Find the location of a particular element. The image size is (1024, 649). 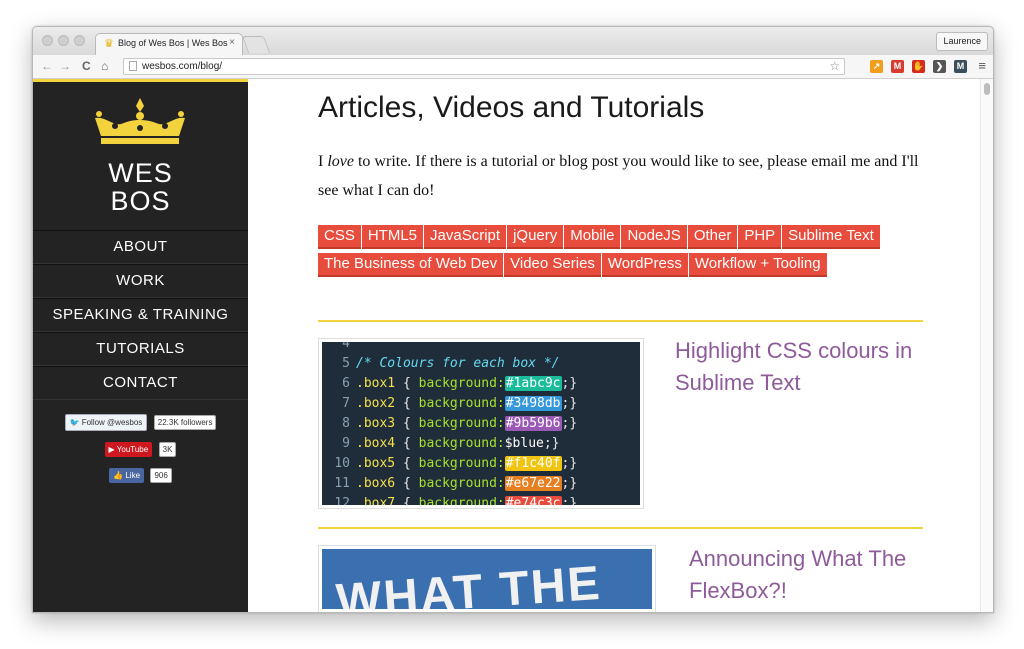

analytics-ext-icon: ↗ is located at coordinates (876, 66).